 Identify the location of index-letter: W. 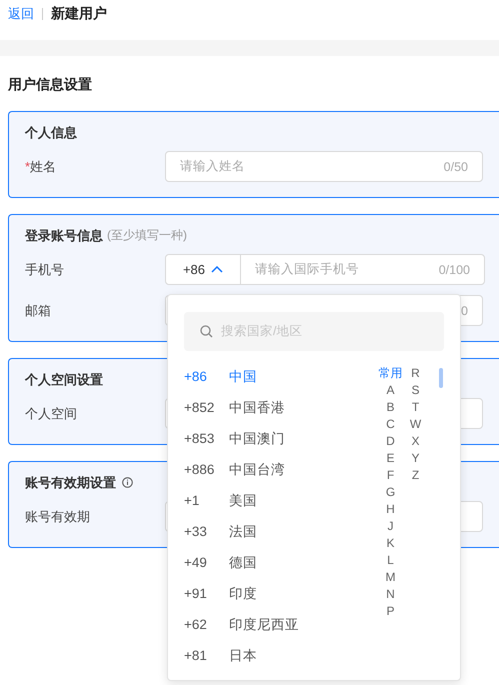
(416, 424).